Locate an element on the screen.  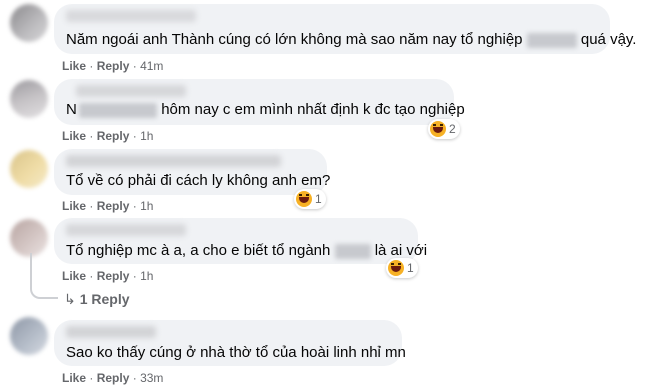
view-replies-link: ↳ 1 Reply is located at coordinates (97, 299).